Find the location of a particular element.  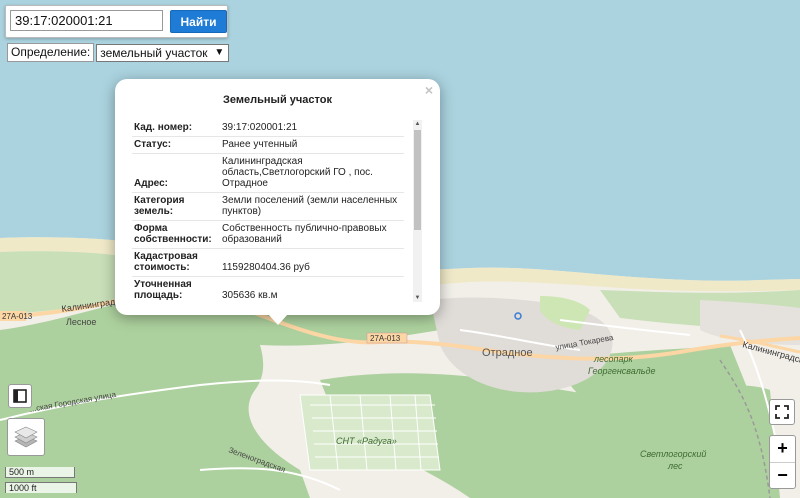

fullscreen-button is located at coordinates (782, 412).